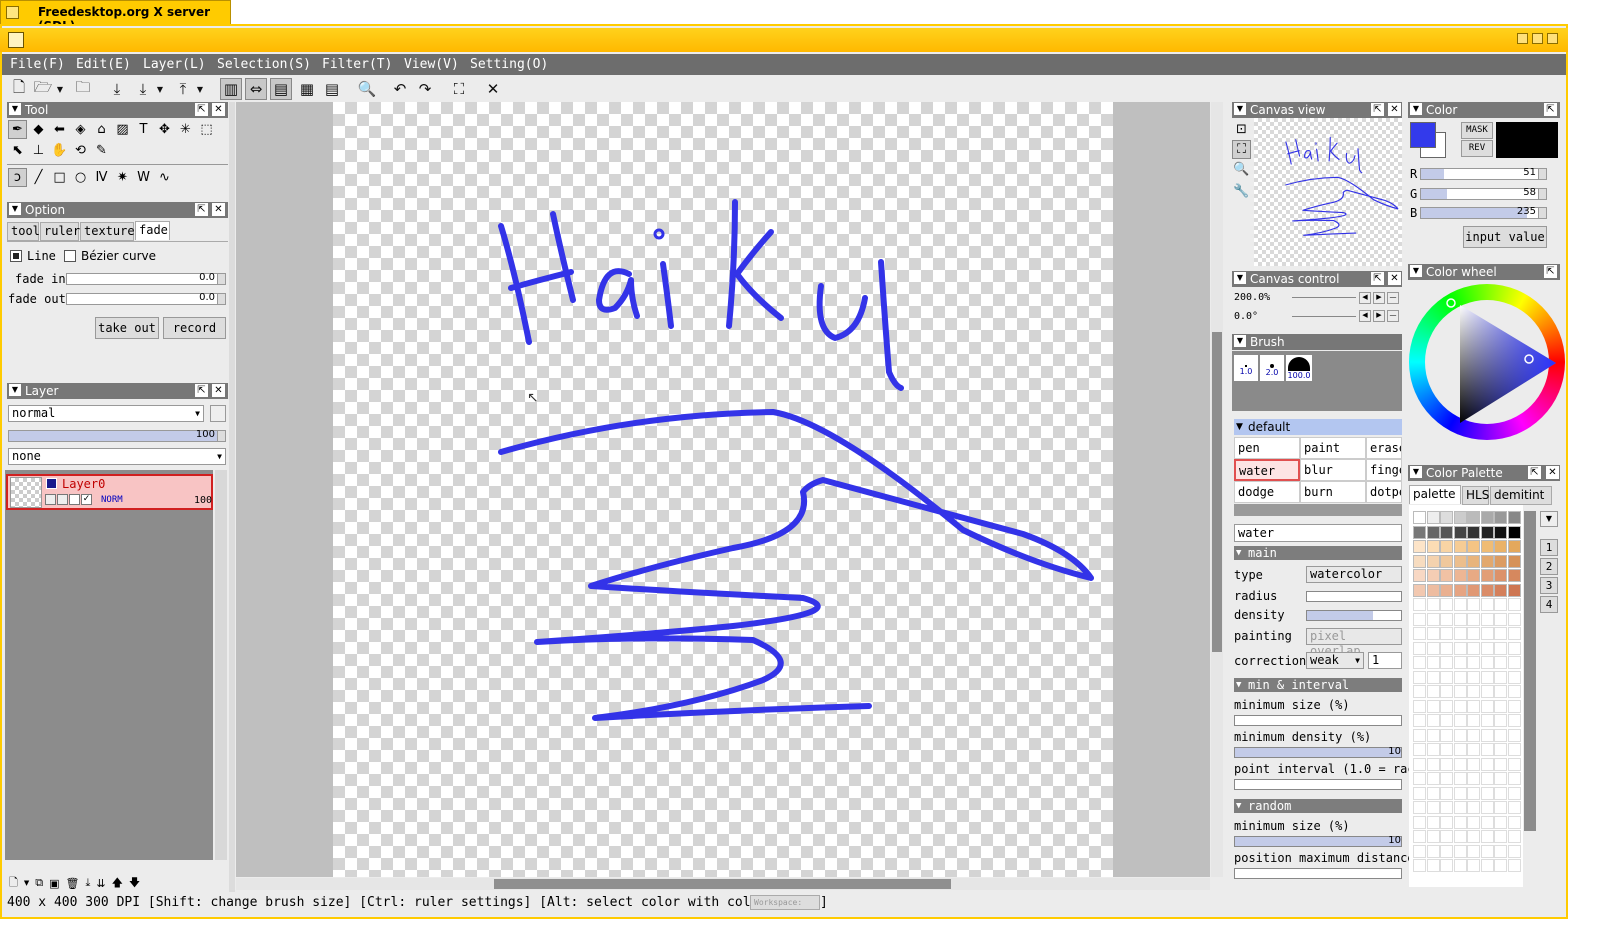  What do you see at coordinates (38, 129) in the screenshot?
I see `brush-tool-icon: ◆` at bounding box center [38, 129].